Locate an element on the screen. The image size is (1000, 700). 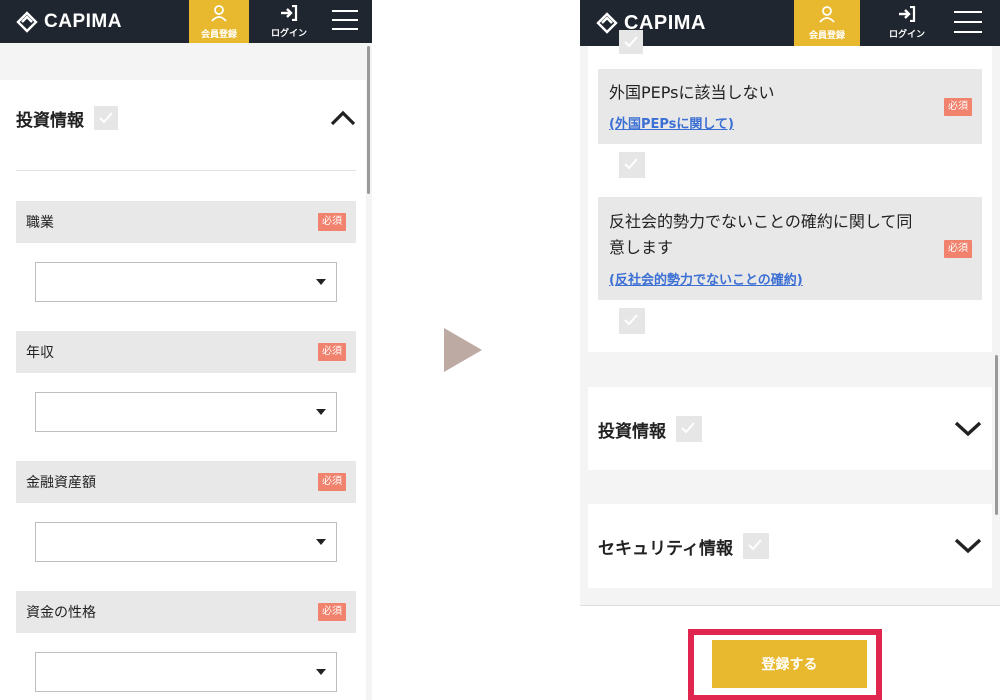
fund-nature-select is located at coordinates (186, 672).